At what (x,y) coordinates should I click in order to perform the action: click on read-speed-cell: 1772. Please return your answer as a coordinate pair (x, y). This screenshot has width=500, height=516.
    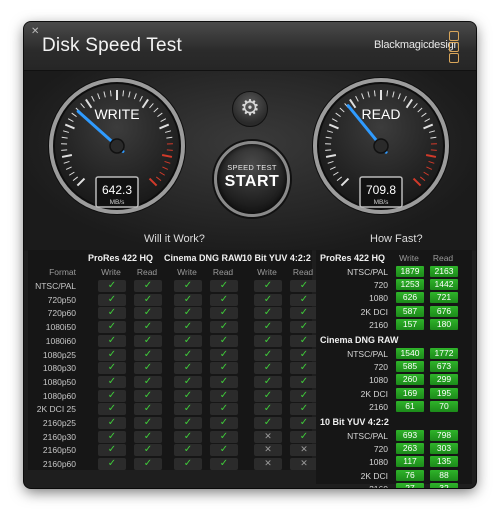
    Looking at the image, I should click on (444, 353).